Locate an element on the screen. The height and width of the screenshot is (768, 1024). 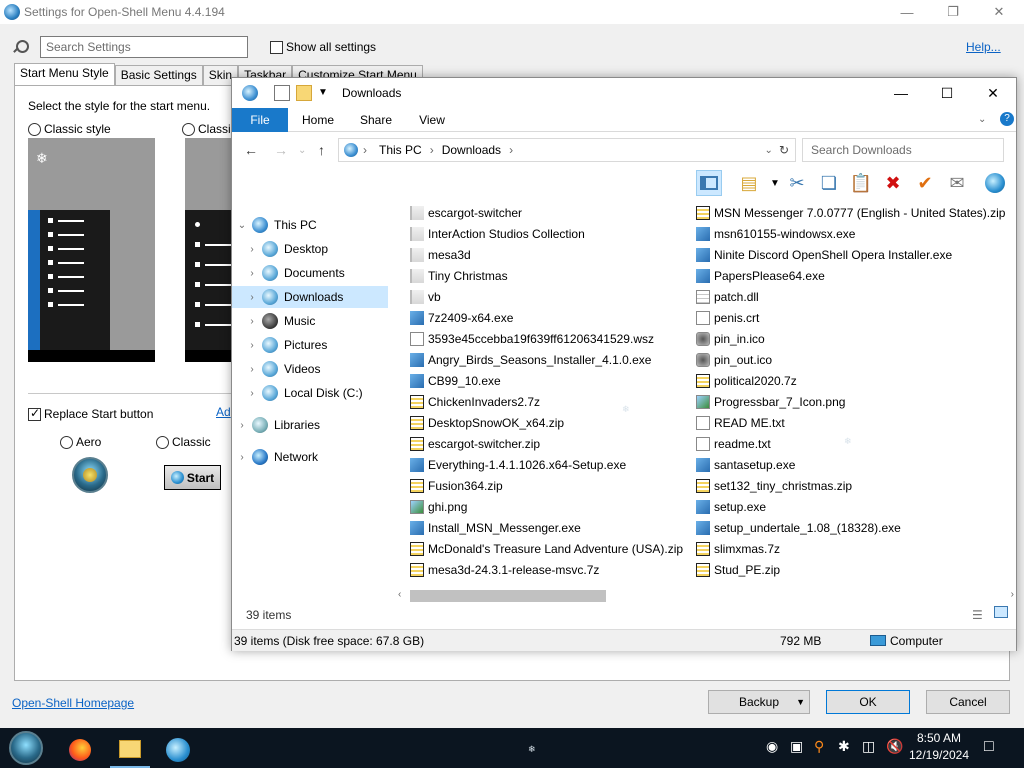
classic-two-preview is located at coordinates (208, 250).